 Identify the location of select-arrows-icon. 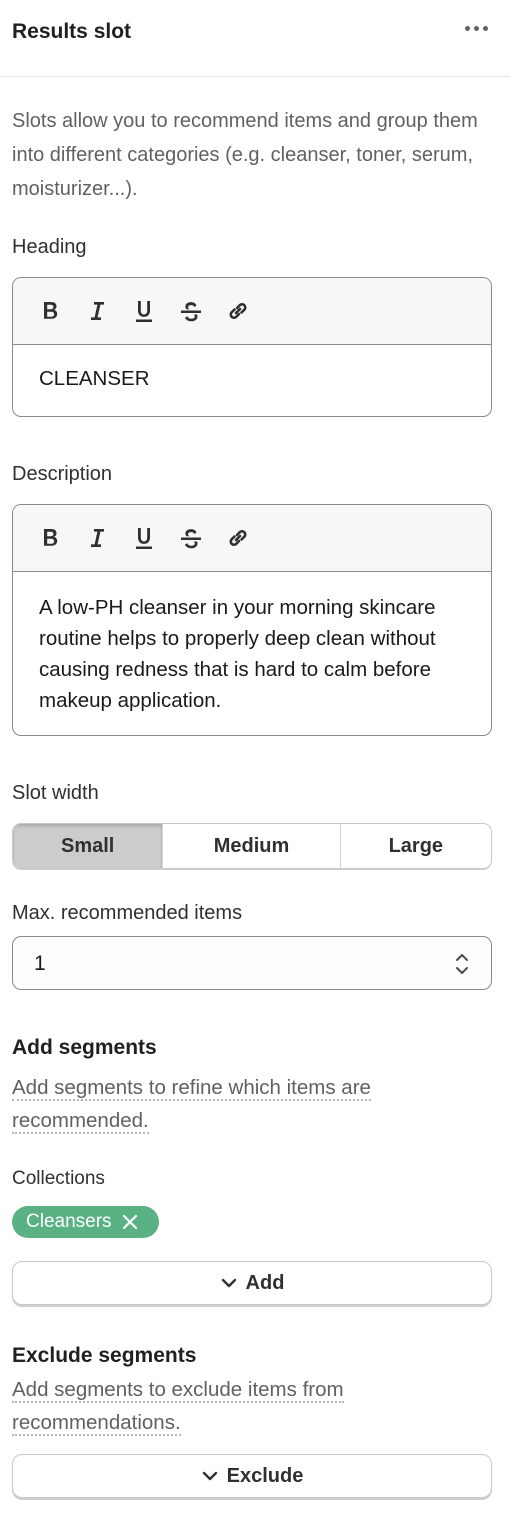
(462, 964).